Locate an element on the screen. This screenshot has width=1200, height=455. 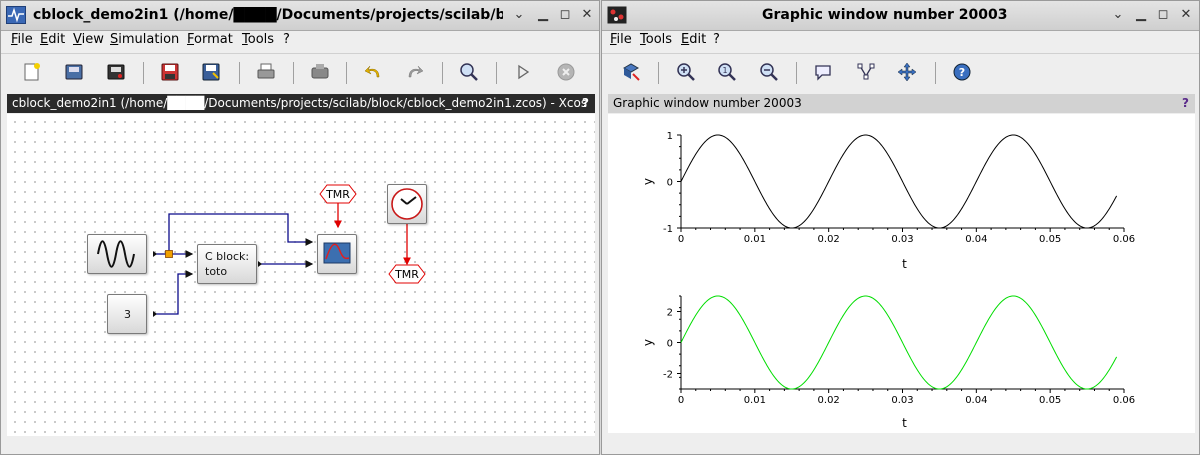
zoom-reset-icon: 1 is located at coordinates (727, 72).